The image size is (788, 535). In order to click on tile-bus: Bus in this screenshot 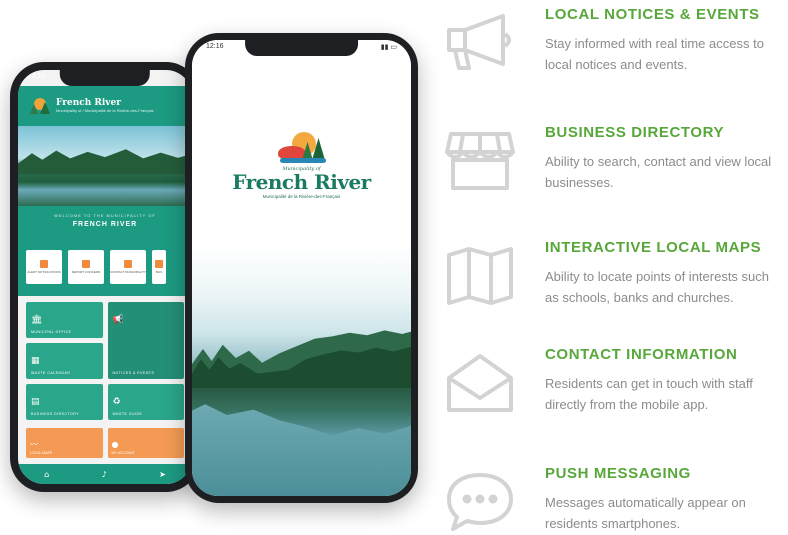, I will do `click(159, 267)`.